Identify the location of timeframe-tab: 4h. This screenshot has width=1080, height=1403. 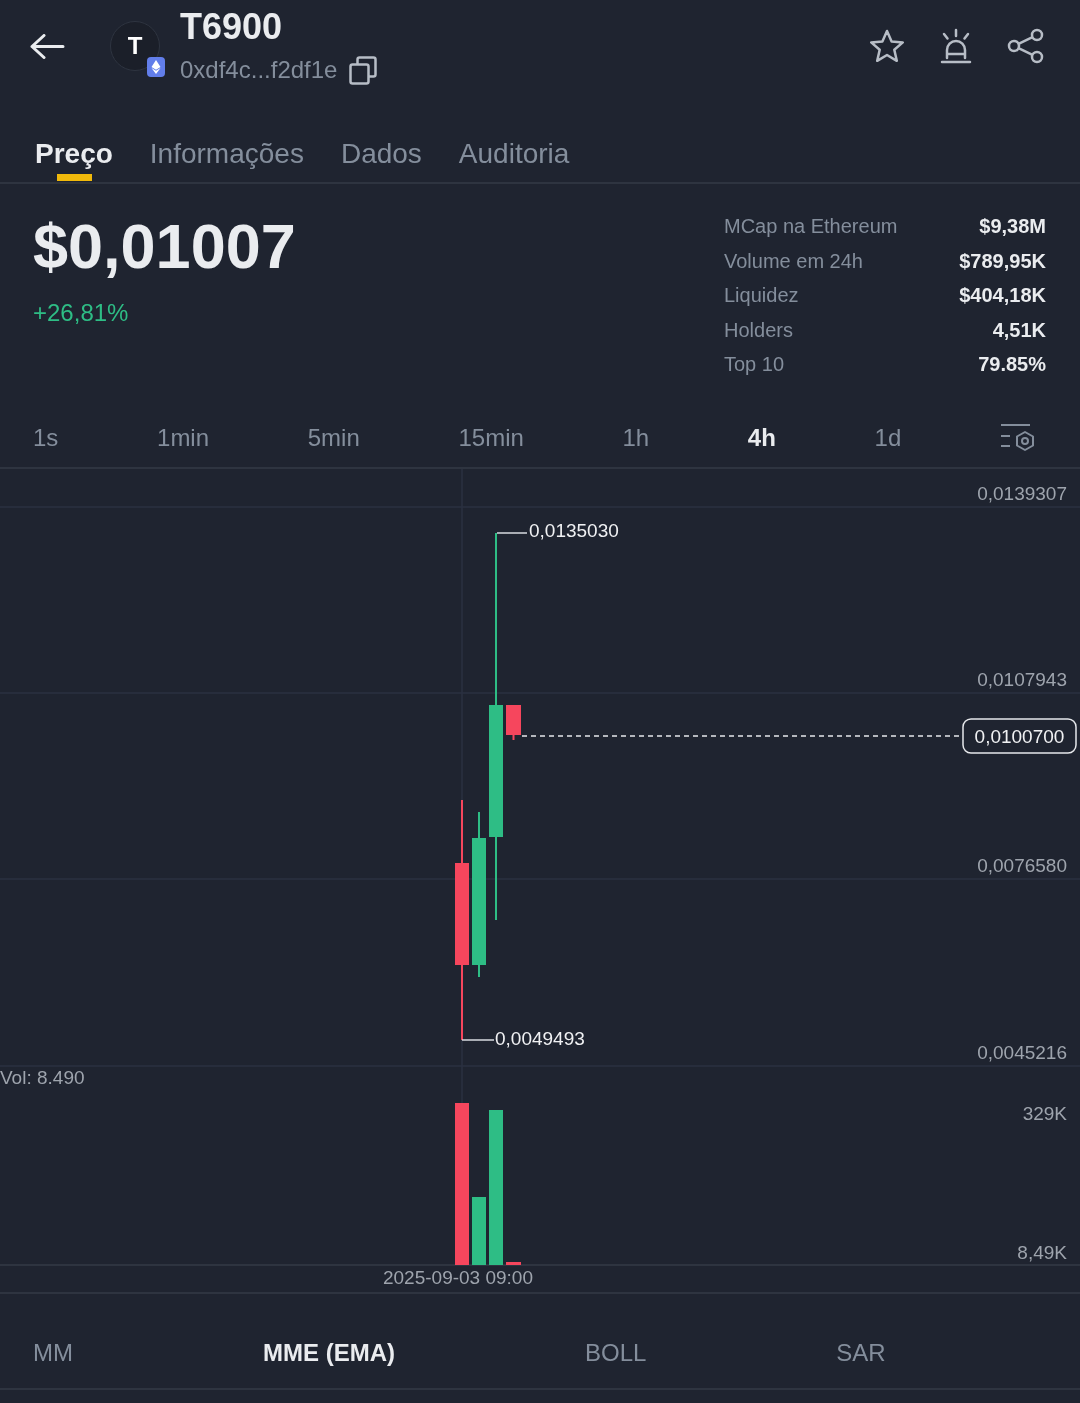
(761, 437).